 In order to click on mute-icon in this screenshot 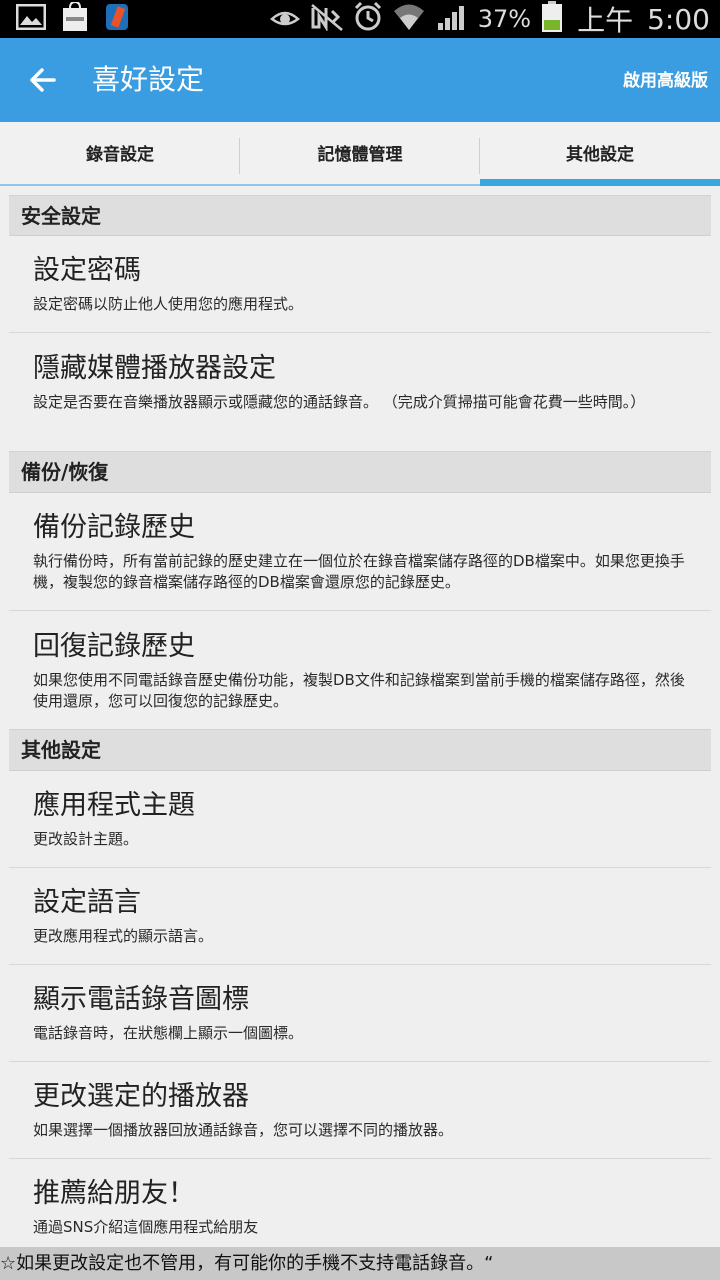, I will do `click(327, 19)`.